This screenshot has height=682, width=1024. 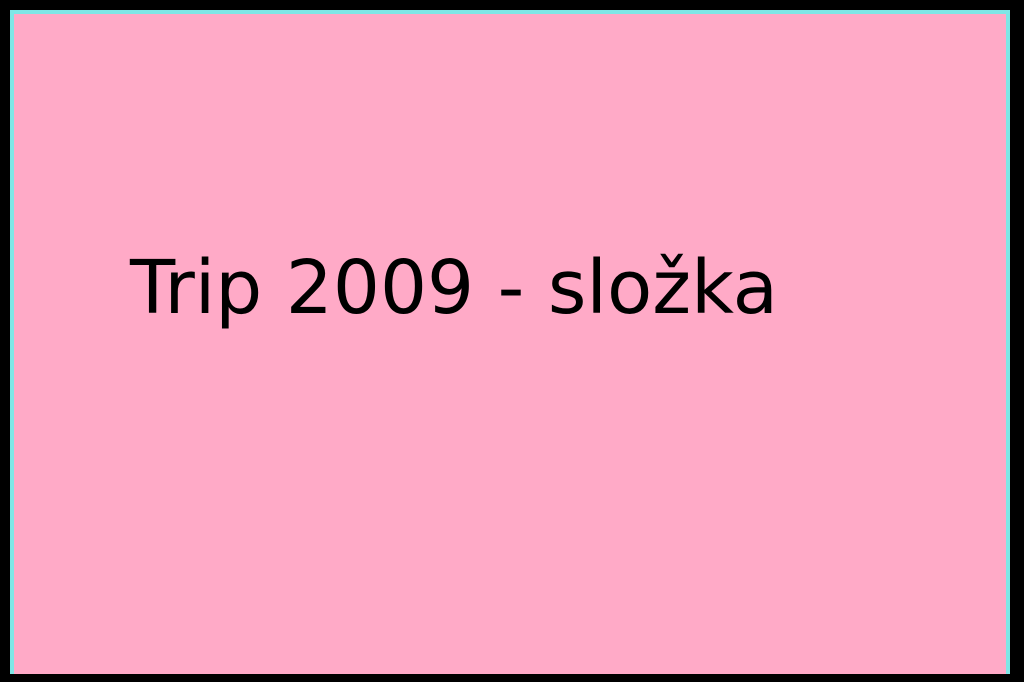 I want to click on folder-title: Trip 2009 - složka, so click(x=454, y=288).